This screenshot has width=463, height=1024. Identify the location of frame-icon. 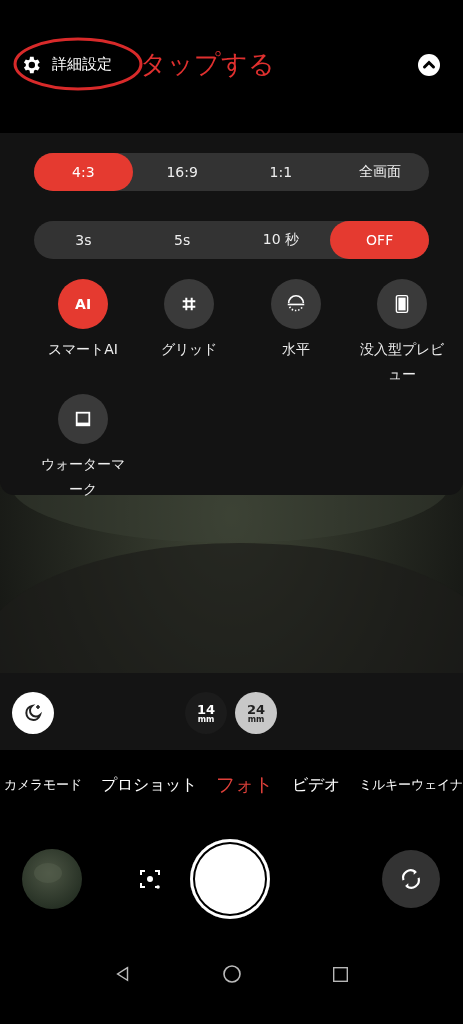
(83, 419).